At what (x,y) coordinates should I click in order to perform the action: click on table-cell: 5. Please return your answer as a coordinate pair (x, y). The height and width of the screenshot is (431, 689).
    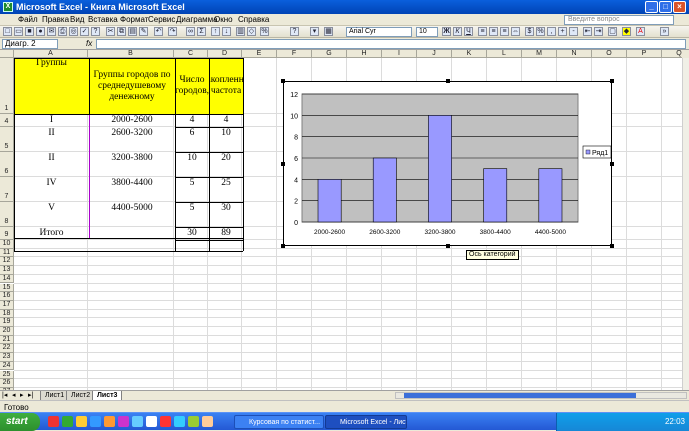
    Looking at the image, I should click on (192, 208).